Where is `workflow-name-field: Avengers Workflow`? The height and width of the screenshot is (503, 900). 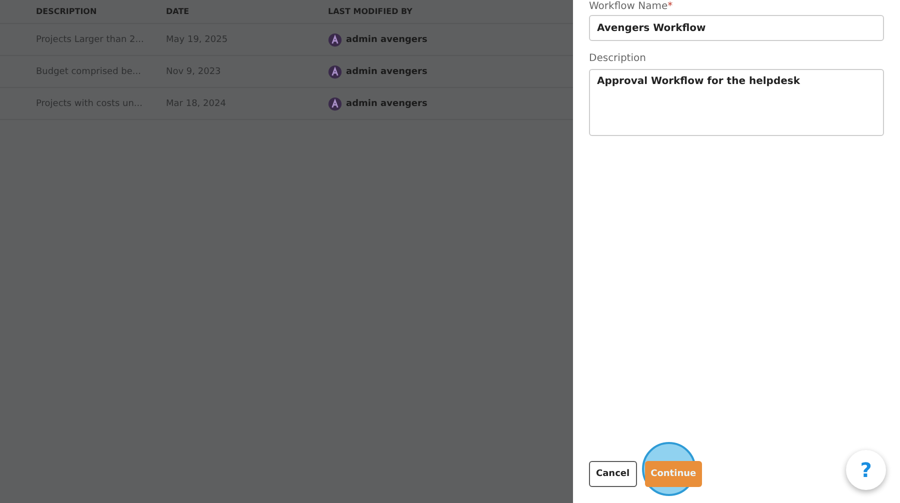
workflow-name-field: Avengers Workflow is located at coordinates (736, 28).